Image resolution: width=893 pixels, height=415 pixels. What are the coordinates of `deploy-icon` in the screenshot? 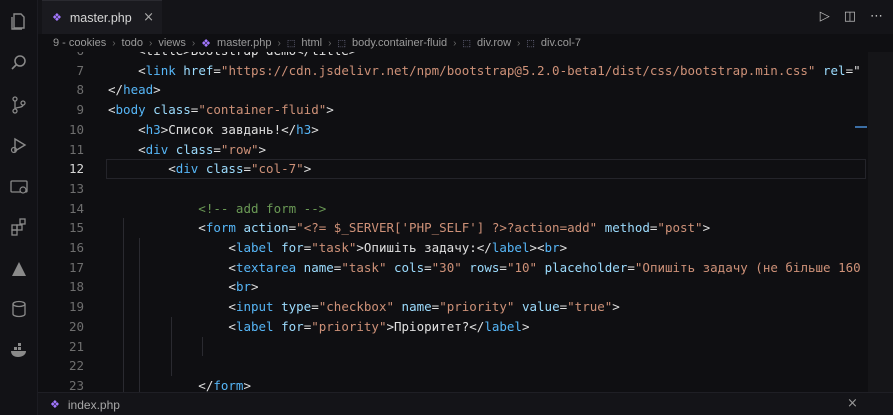 It's located at (19, 269).